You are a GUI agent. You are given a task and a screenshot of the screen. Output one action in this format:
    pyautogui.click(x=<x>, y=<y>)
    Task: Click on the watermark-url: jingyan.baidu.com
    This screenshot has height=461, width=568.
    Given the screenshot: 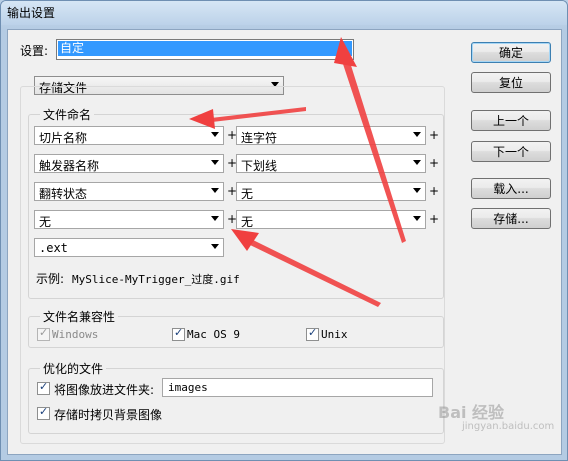 What is the action you would take?
    pyautogui.click(x=508, y=426)
    